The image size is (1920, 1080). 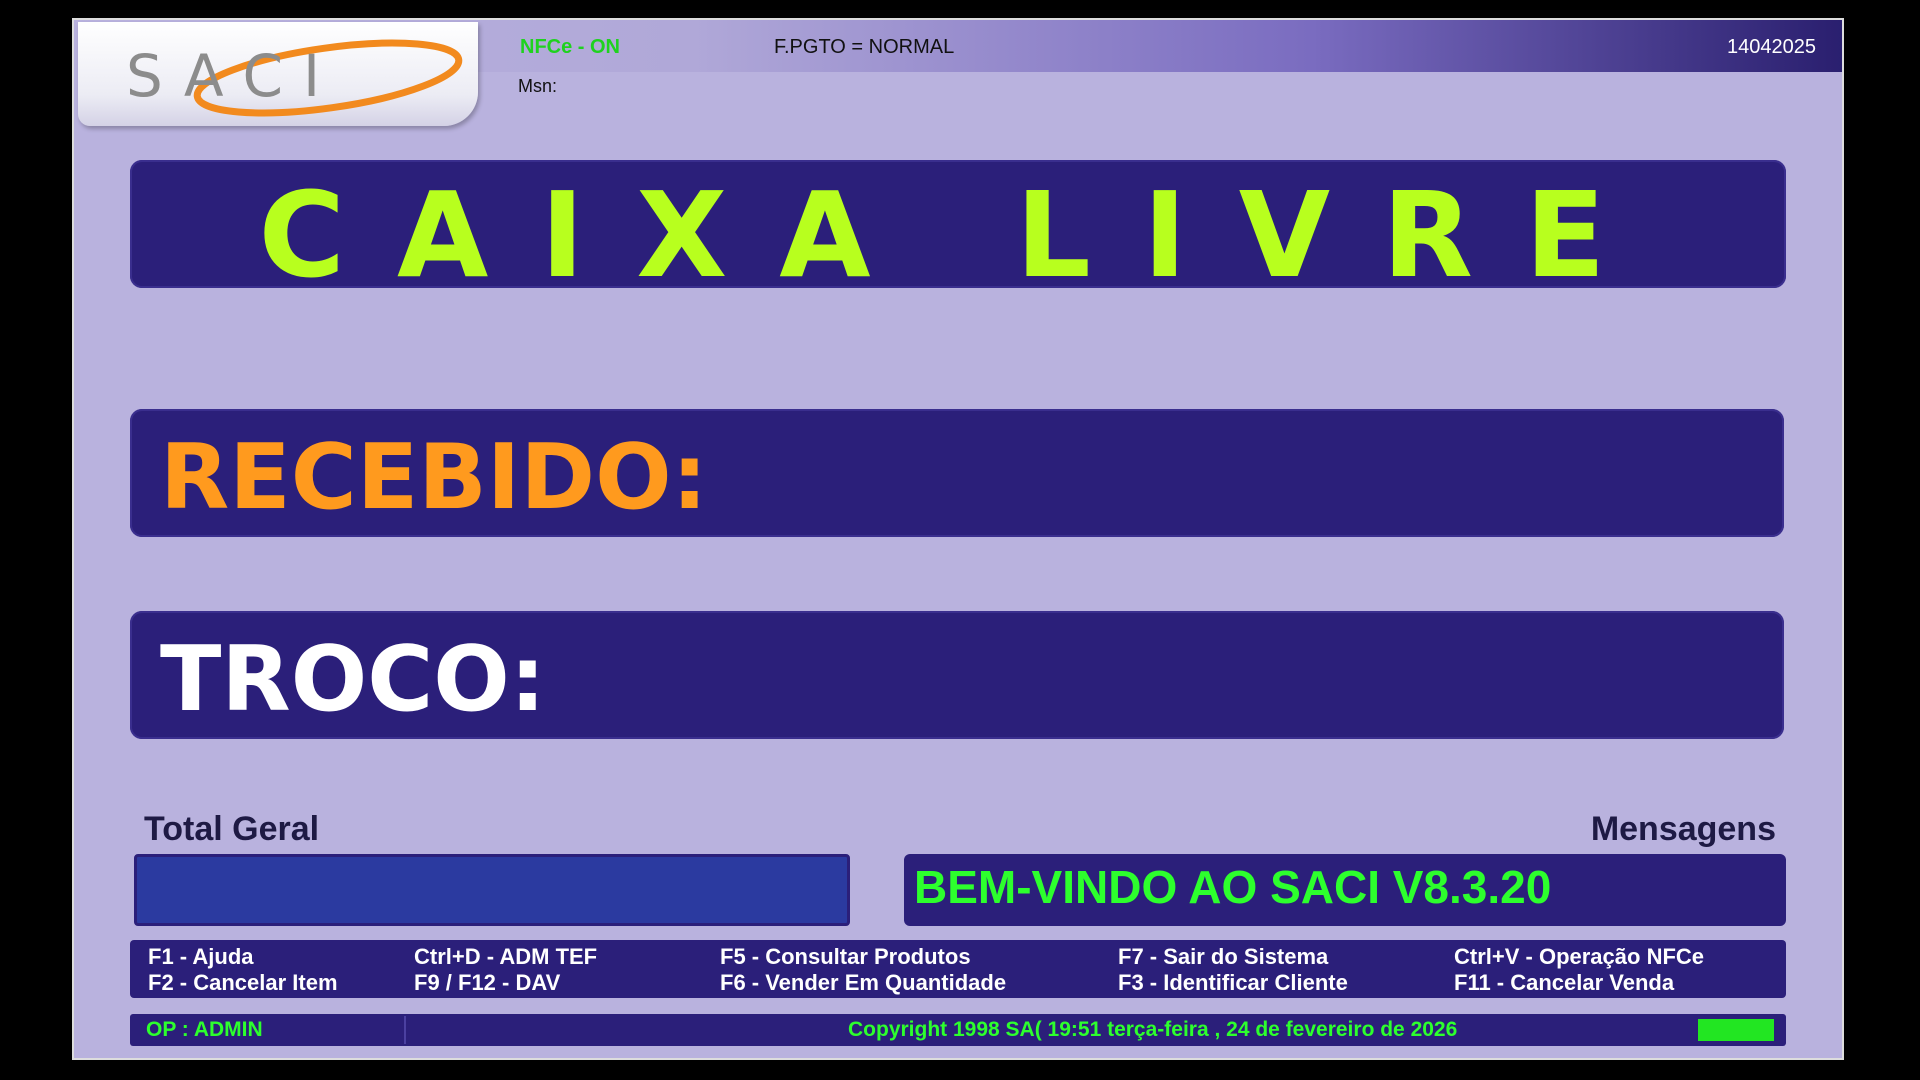 I want to click on recebido-panel: RECEBIDO:, so click(x=957, y=473).